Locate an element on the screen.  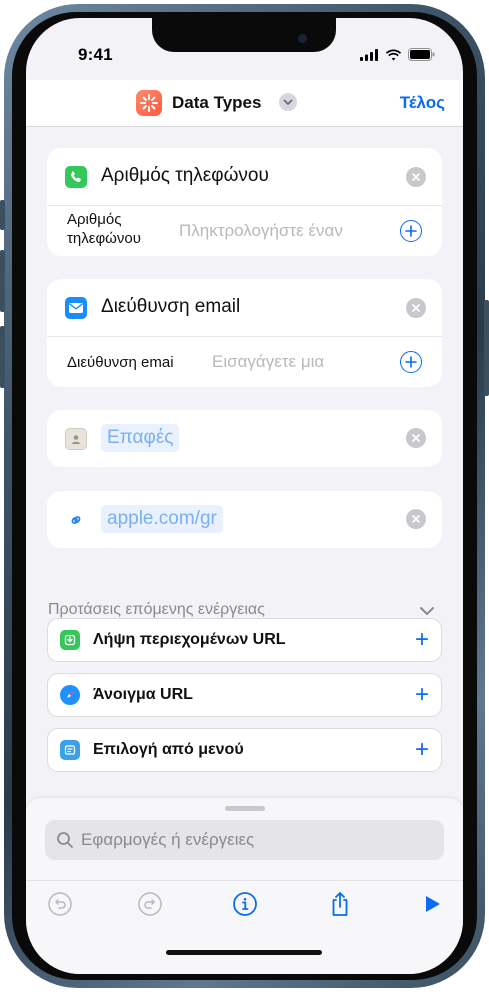
redo-button is located at coordinates (150, 904).